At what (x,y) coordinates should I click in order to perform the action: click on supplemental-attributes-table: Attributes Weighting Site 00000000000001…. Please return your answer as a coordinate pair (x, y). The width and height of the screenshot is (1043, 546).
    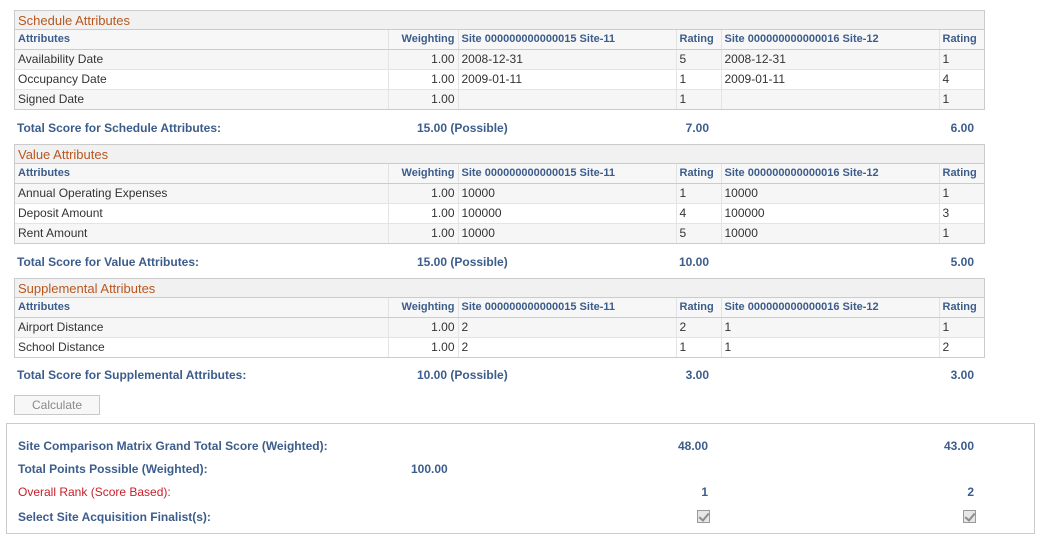
    Looking at the image, I should click on (499, 327).